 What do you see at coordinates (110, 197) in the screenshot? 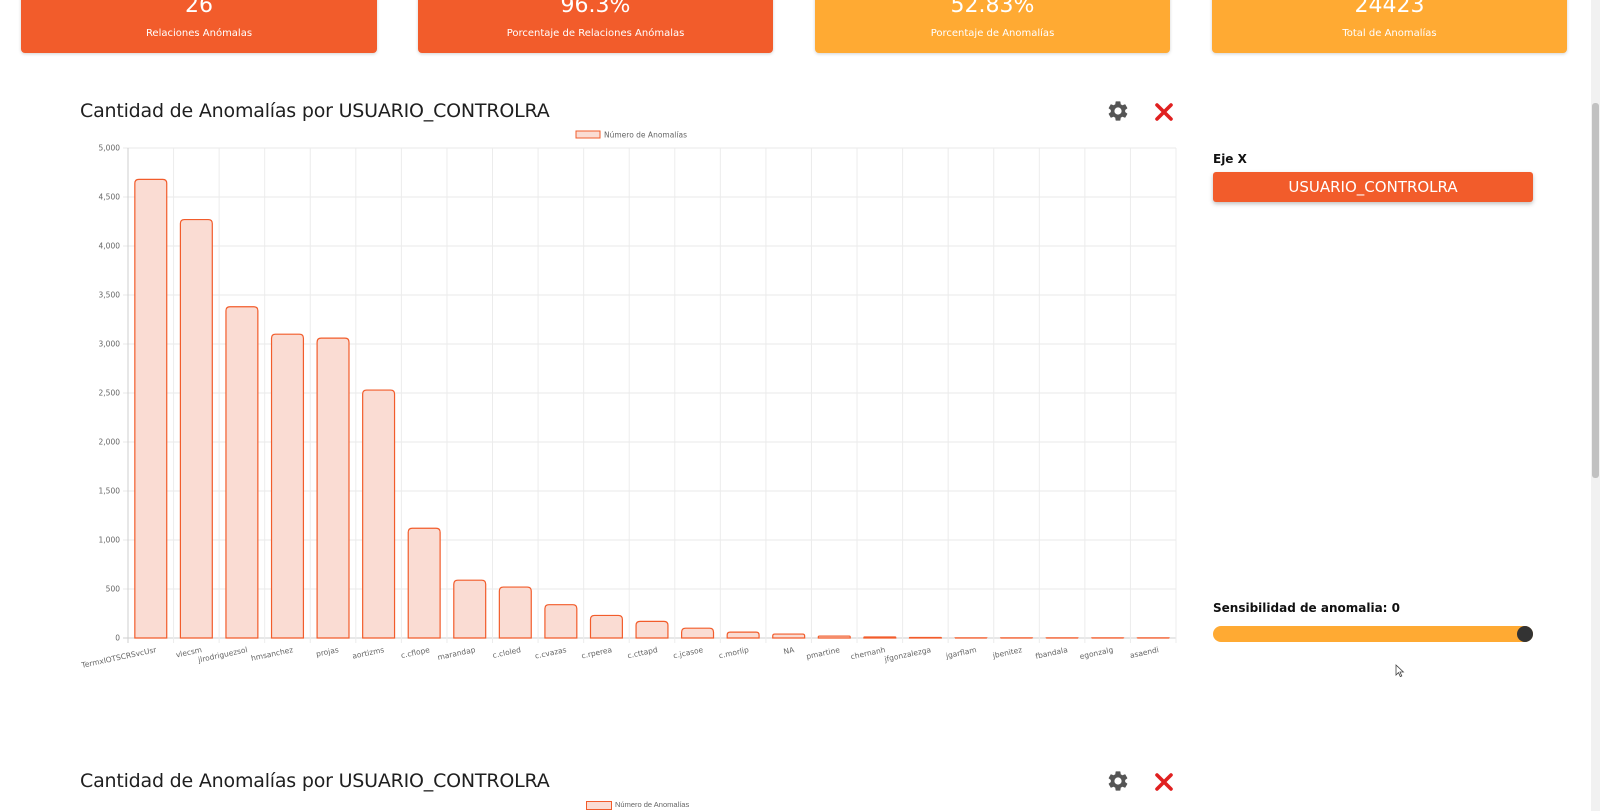
I see `y-tick-label: 4,500` at bounding box center [110, 197].